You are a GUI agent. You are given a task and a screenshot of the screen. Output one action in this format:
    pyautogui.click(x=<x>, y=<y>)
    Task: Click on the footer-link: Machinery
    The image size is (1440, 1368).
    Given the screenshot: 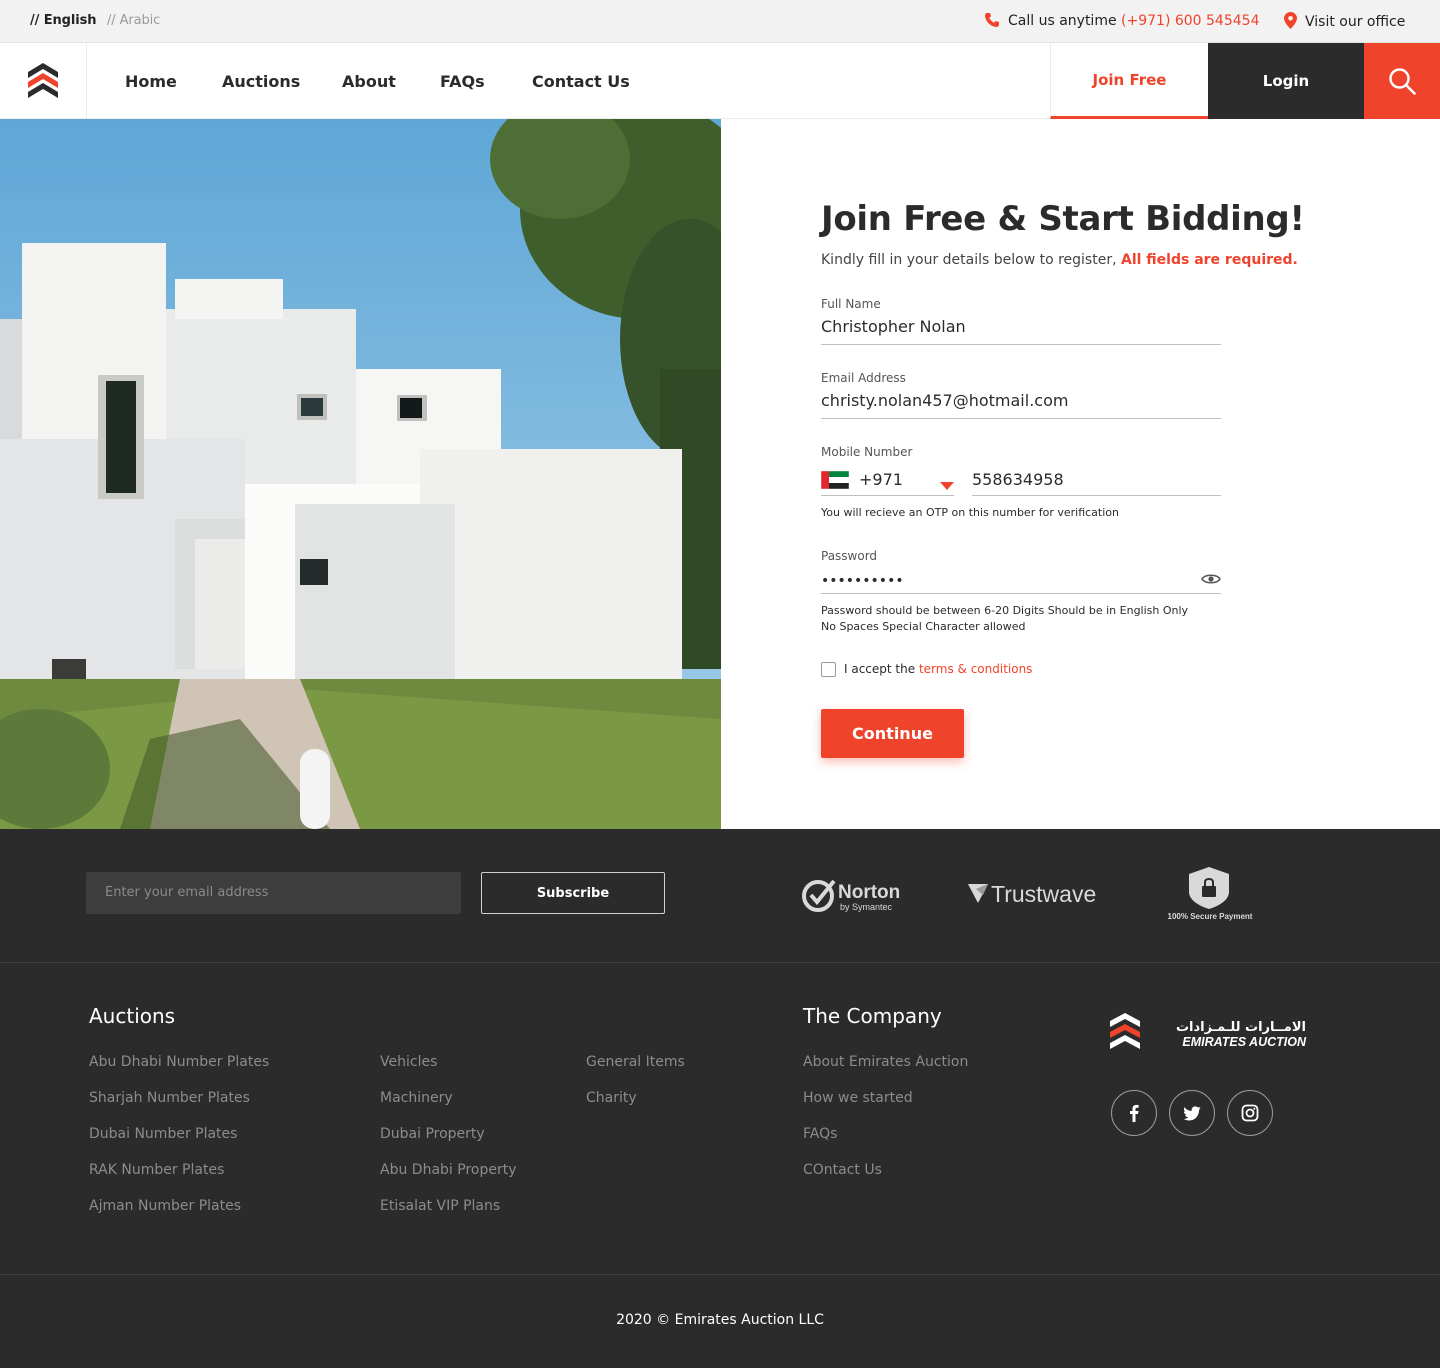 What is the action you would take?
    pyautogui.click(x=416, y=1098)
    